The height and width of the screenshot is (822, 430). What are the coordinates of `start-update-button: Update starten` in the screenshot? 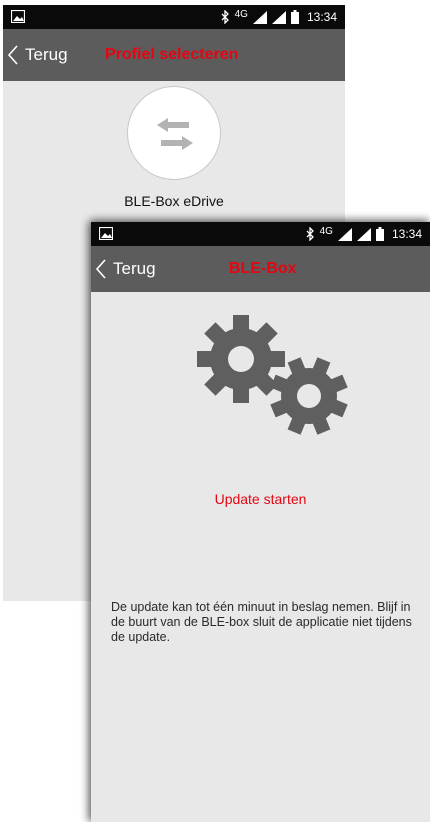 It's located at (260, 499).